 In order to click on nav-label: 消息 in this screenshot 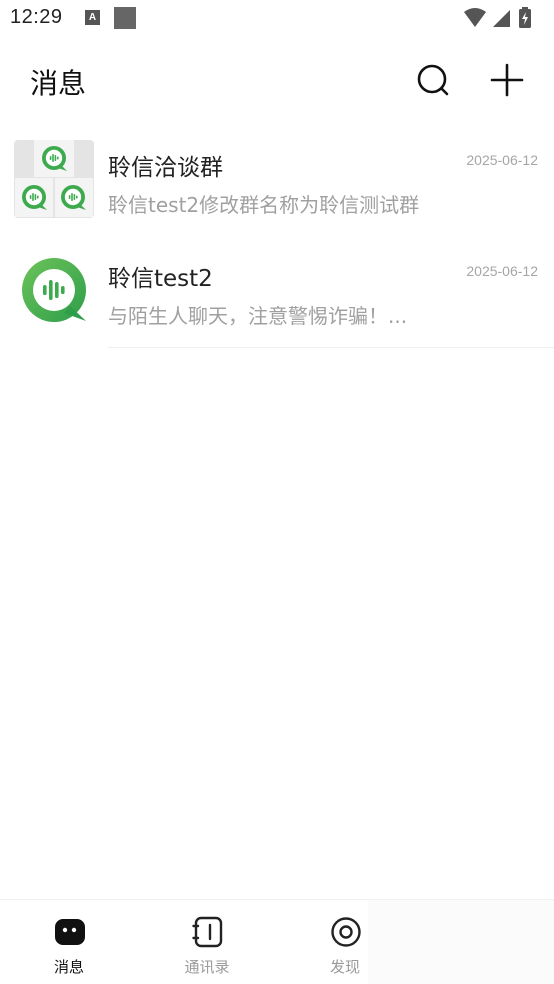, I will do `click(68, 967)`.